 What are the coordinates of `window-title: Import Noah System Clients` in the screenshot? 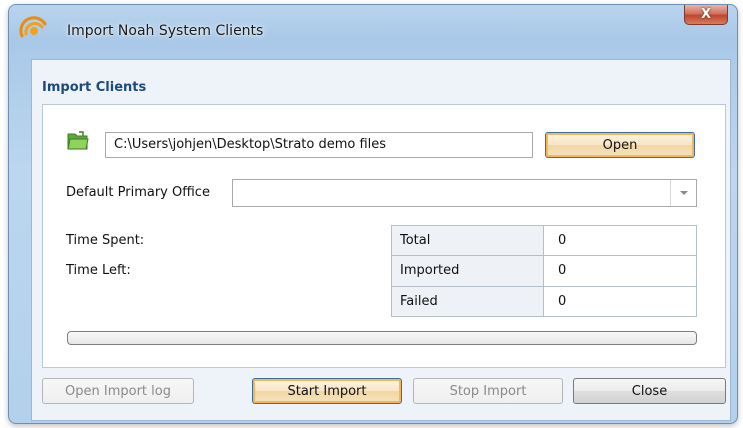 It's located at (165, 31).